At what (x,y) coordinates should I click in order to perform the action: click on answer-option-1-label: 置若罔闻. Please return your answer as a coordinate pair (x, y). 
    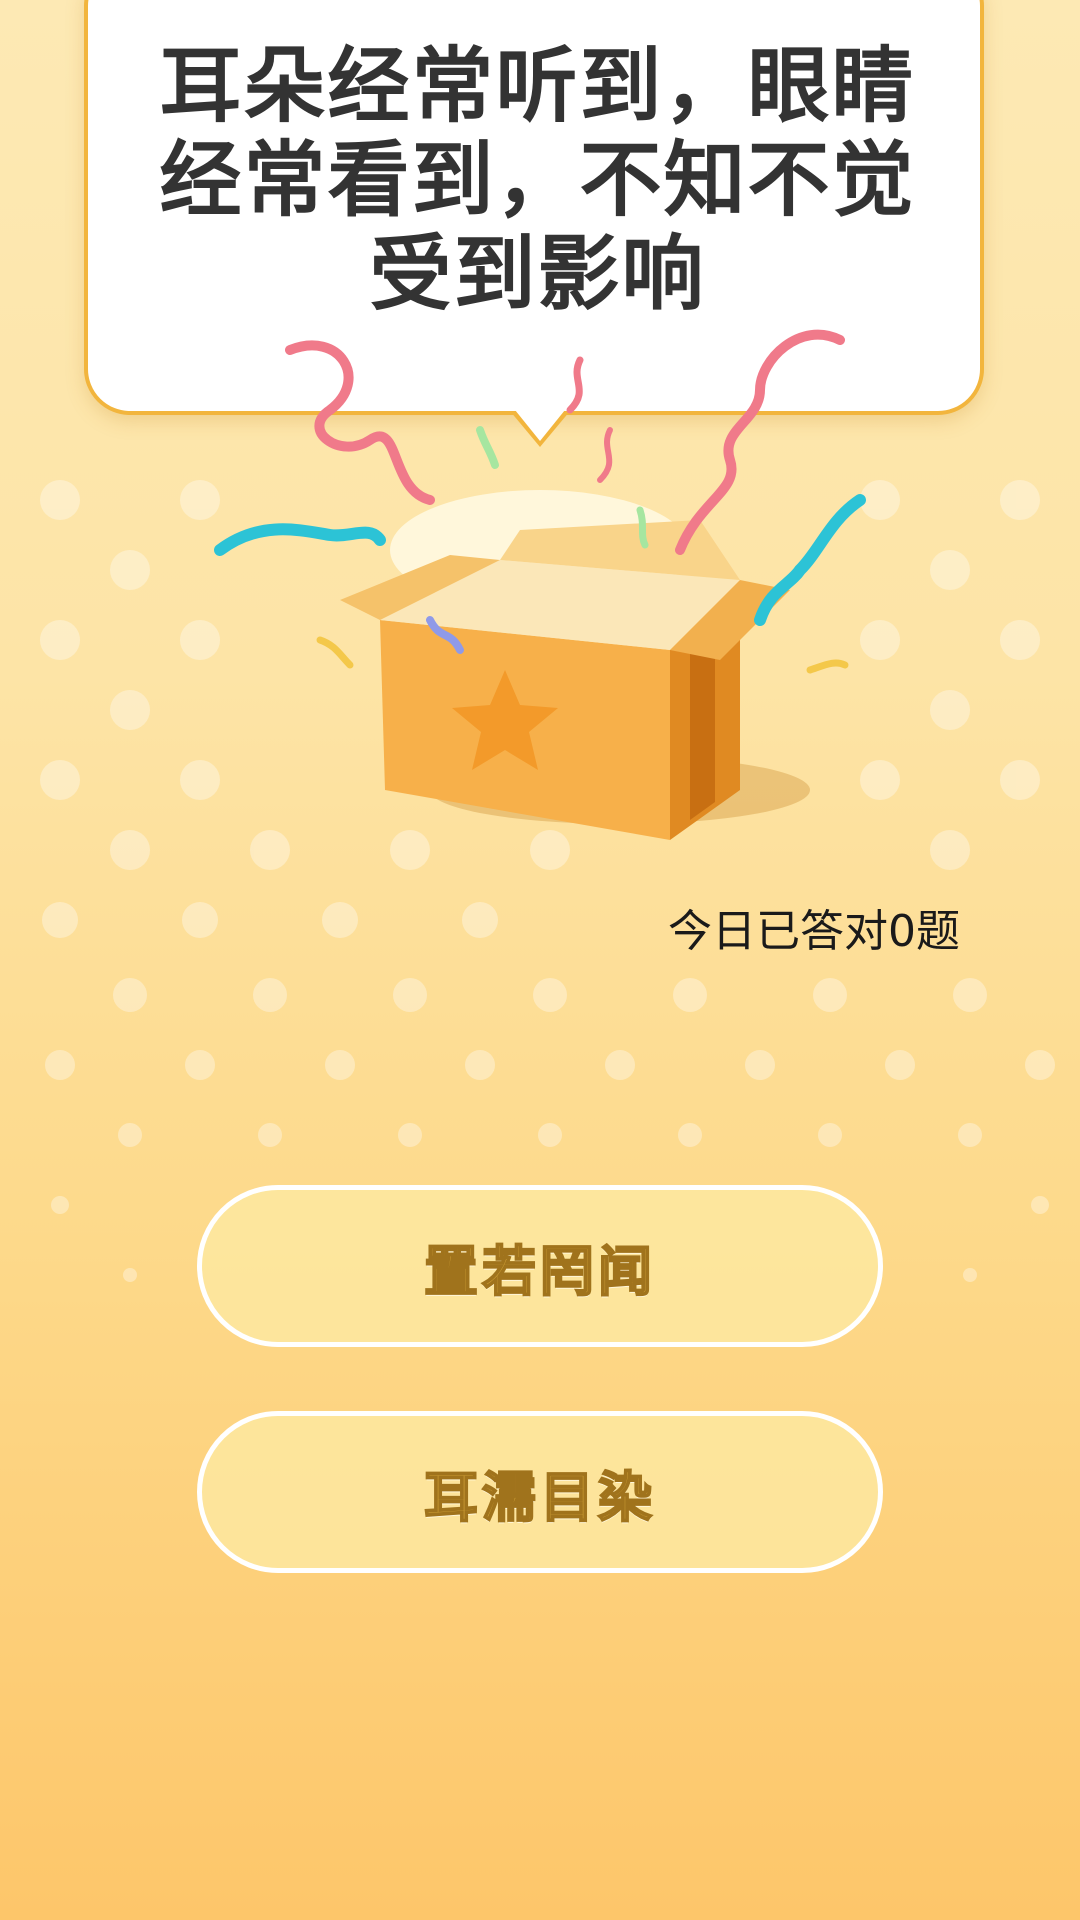
    Looking at the image, I should click on (539, 1271).